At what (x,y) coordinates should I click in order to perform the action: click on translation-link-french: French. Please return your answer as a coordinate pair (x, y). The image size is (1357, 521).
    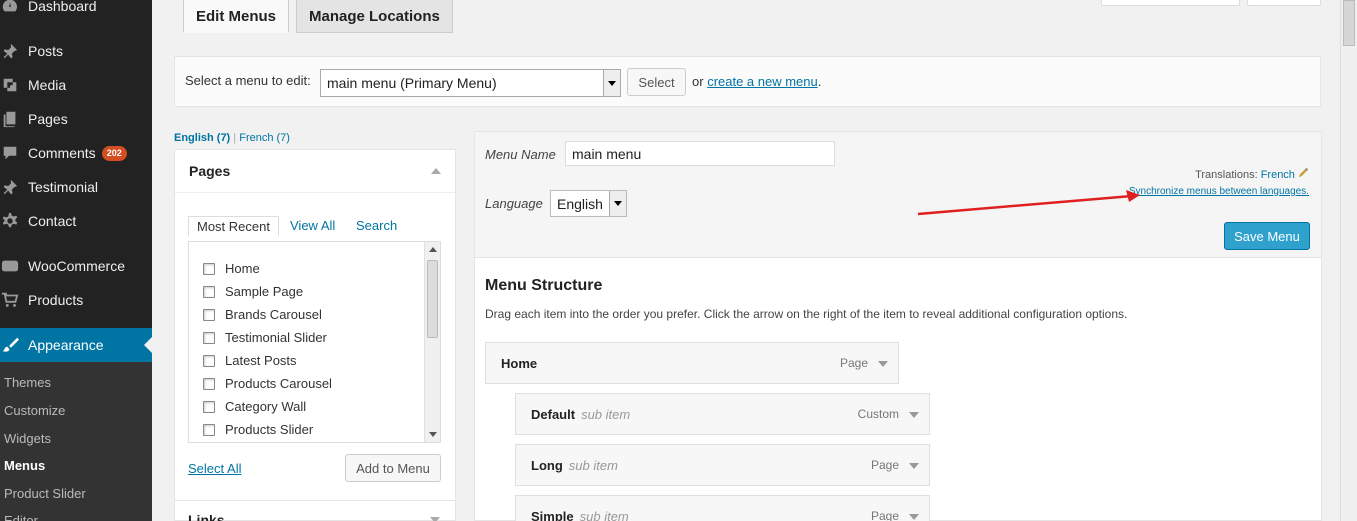
    Looking at the image, I should click on (1278, 175).